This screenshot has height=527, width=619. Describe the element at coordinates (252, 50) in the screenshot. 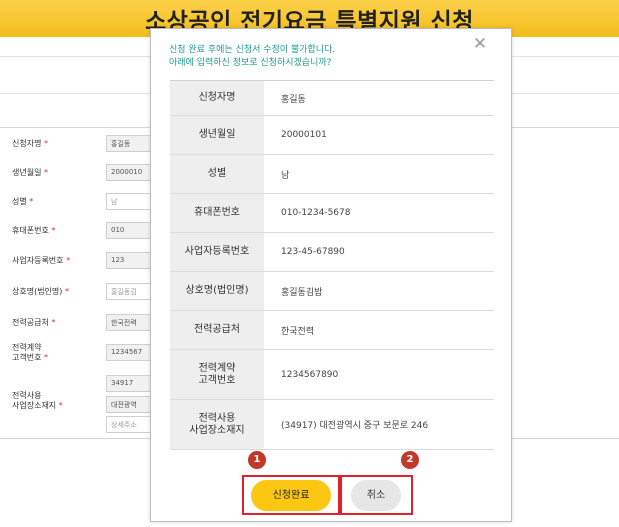

I see `notice-line: 신청 완료 후에는 신청서 수정이 불가합니다.` at that location.